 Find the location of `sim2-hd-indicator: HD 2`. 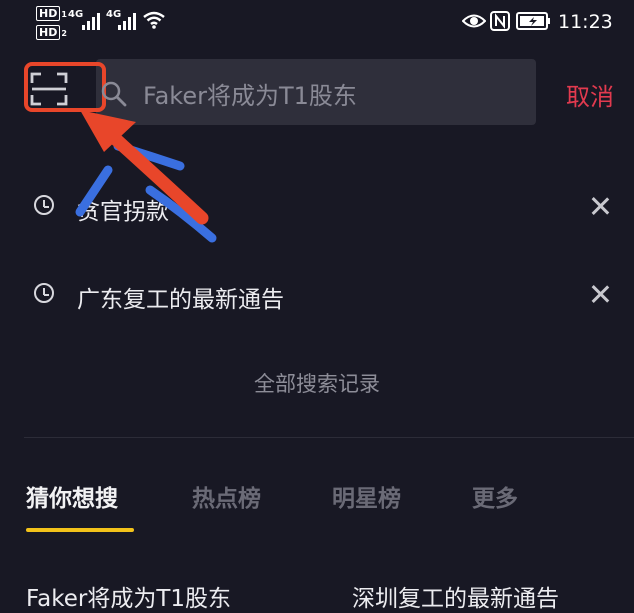

sim2-hd-indicator: HD 2 is located at coordinates (51, 32).